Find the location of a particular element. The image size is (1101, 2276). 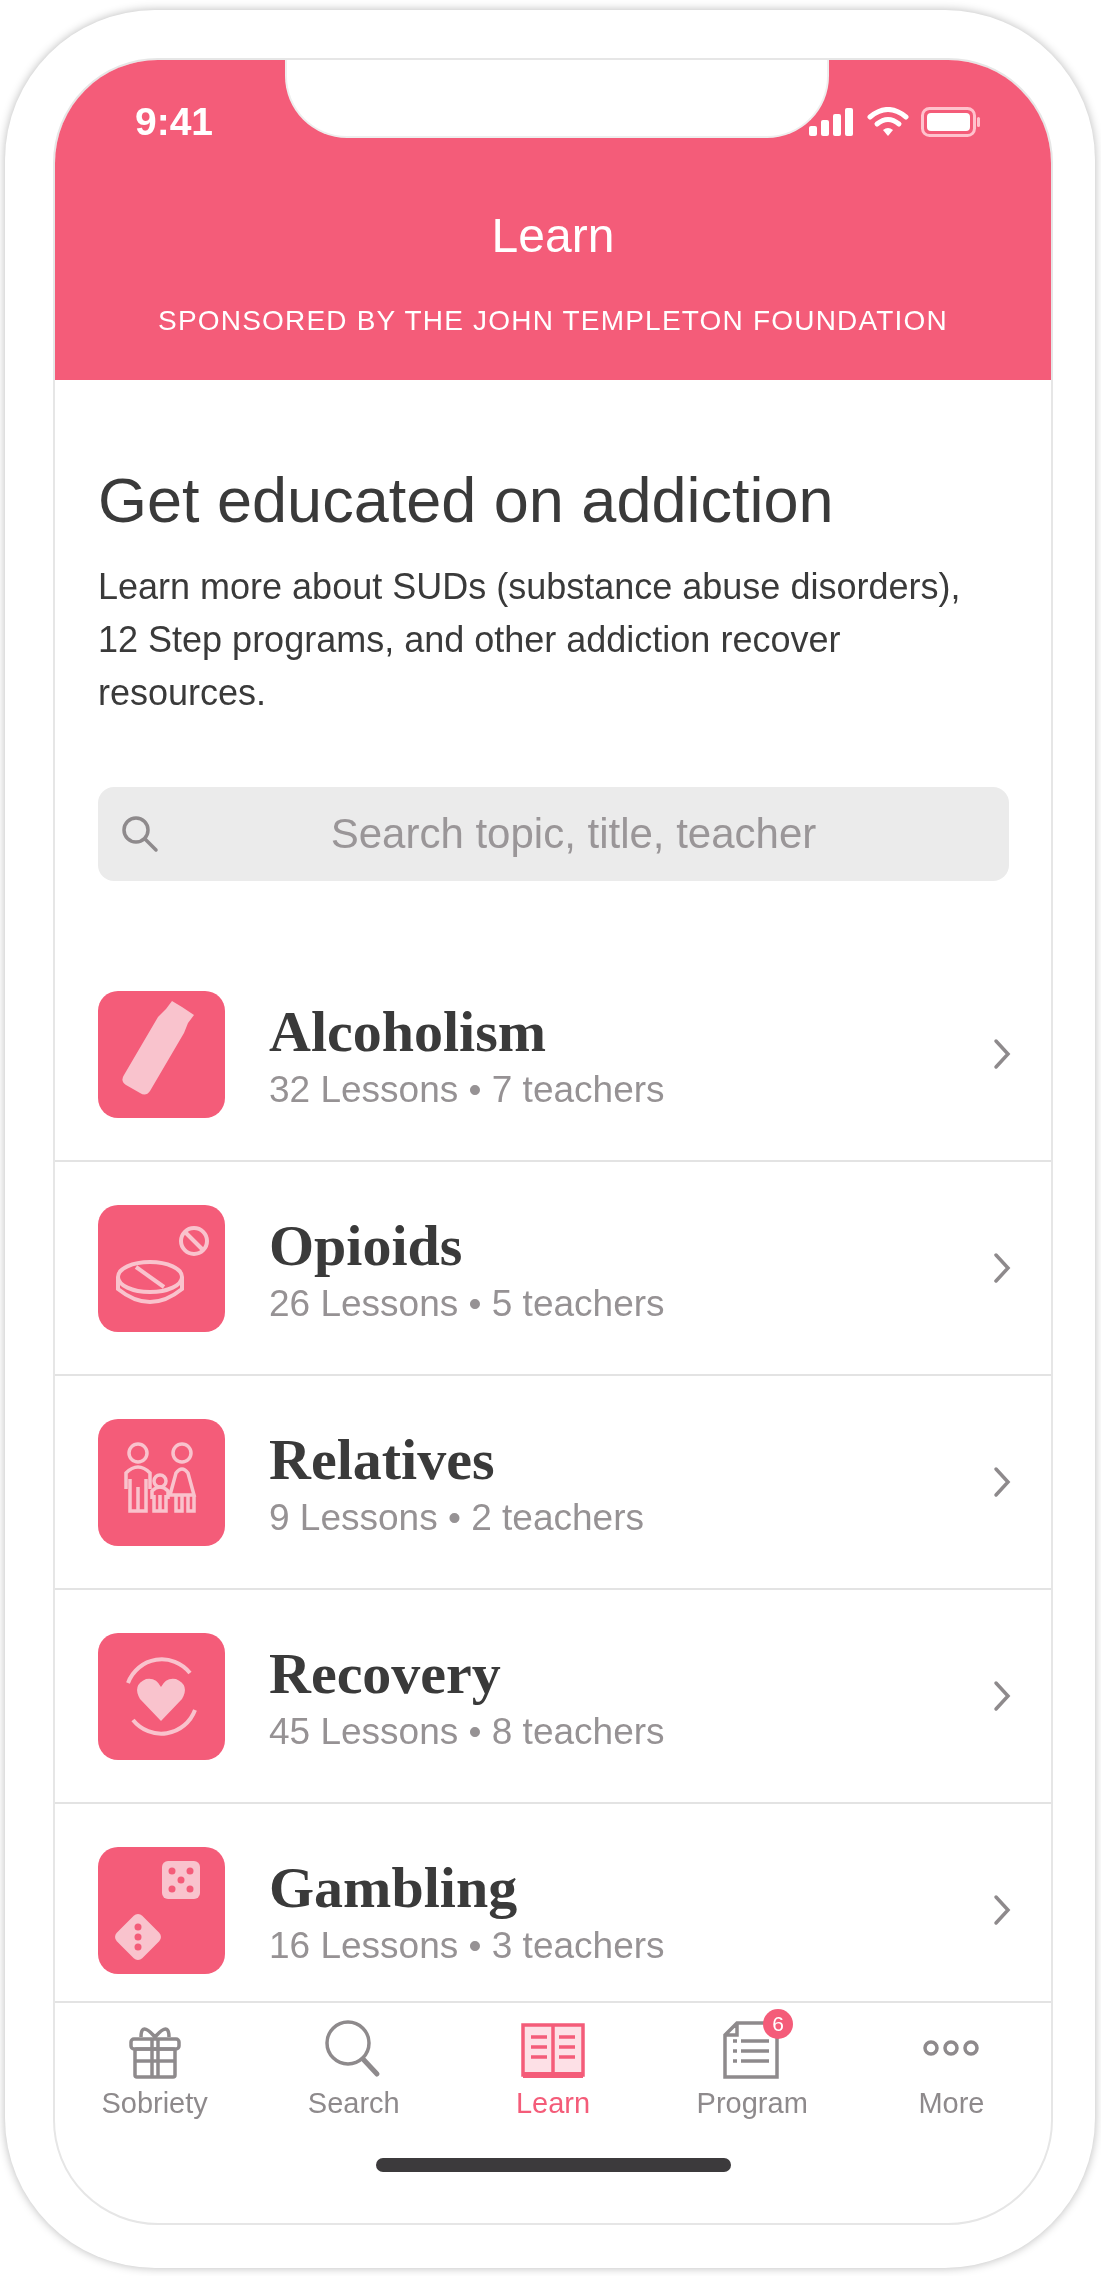

topic-row: Alcoholism 32 Lessons • 7 teachers is located at coordinates (553, 1055).